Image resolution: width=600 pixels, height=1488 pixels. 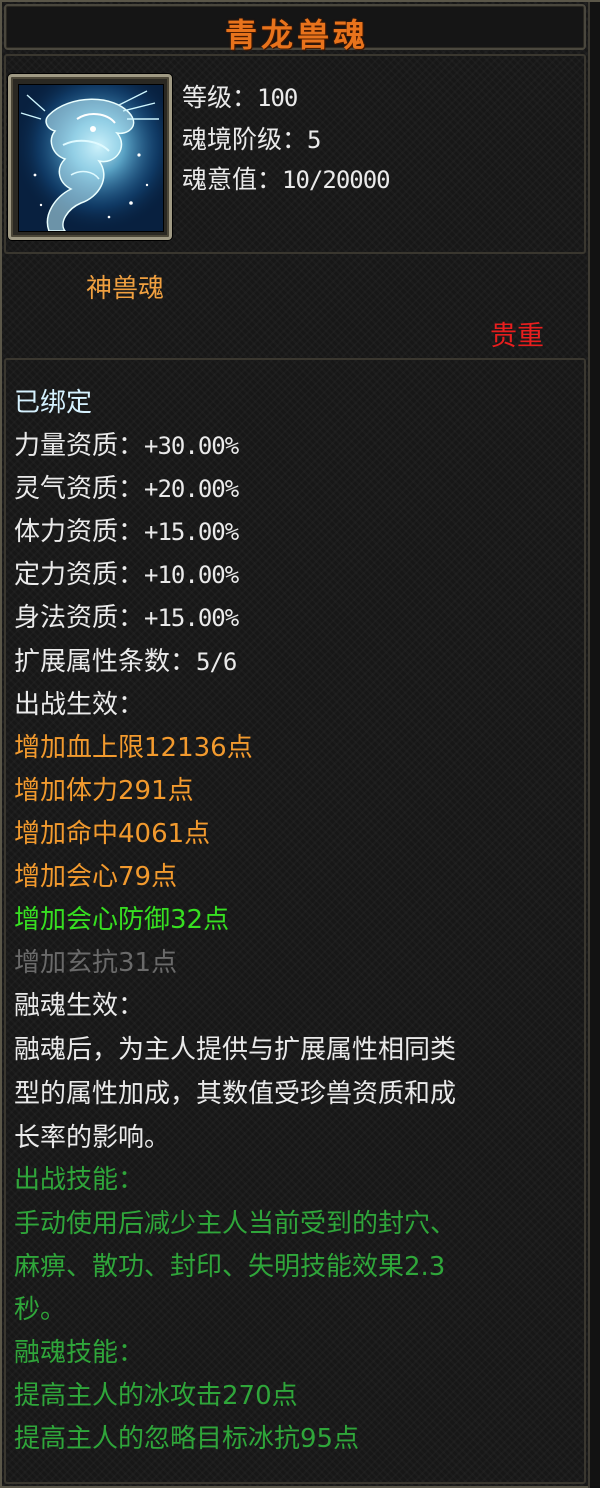 I want to click on item-title: 青龙兽魂, so click(x=296, y=35).